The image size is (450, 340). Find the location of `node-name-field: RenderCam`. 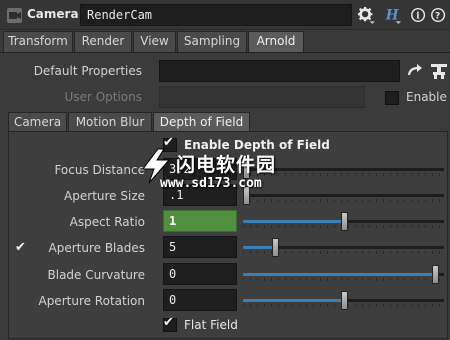

node-name-field: RenderCam is located at coordinates (216, 15).